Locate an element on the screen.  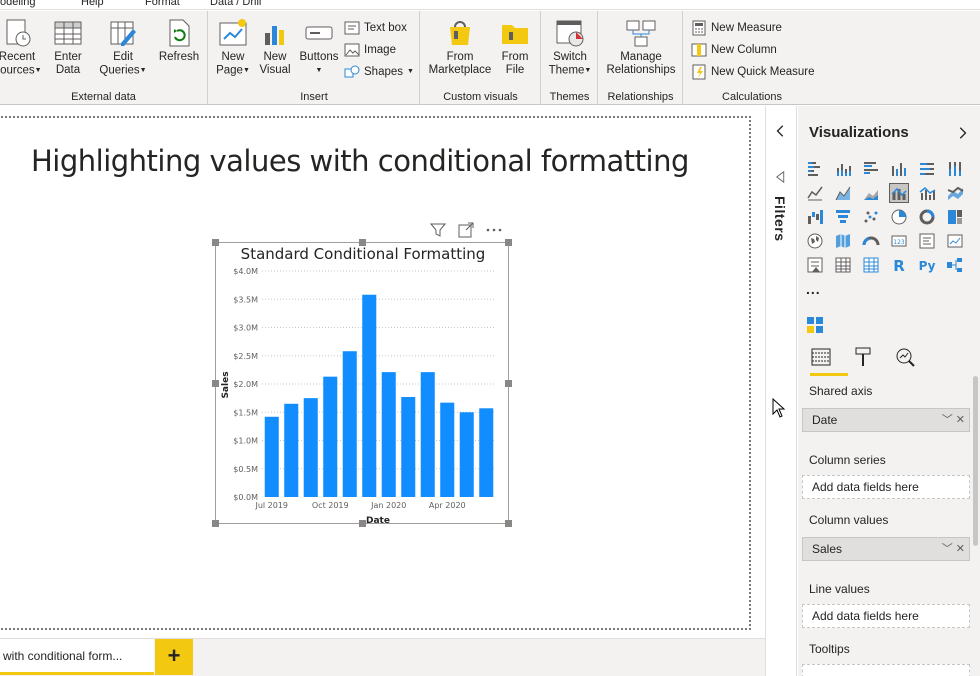
stacked-area-chart-icon is located at coordinates (871, 193).